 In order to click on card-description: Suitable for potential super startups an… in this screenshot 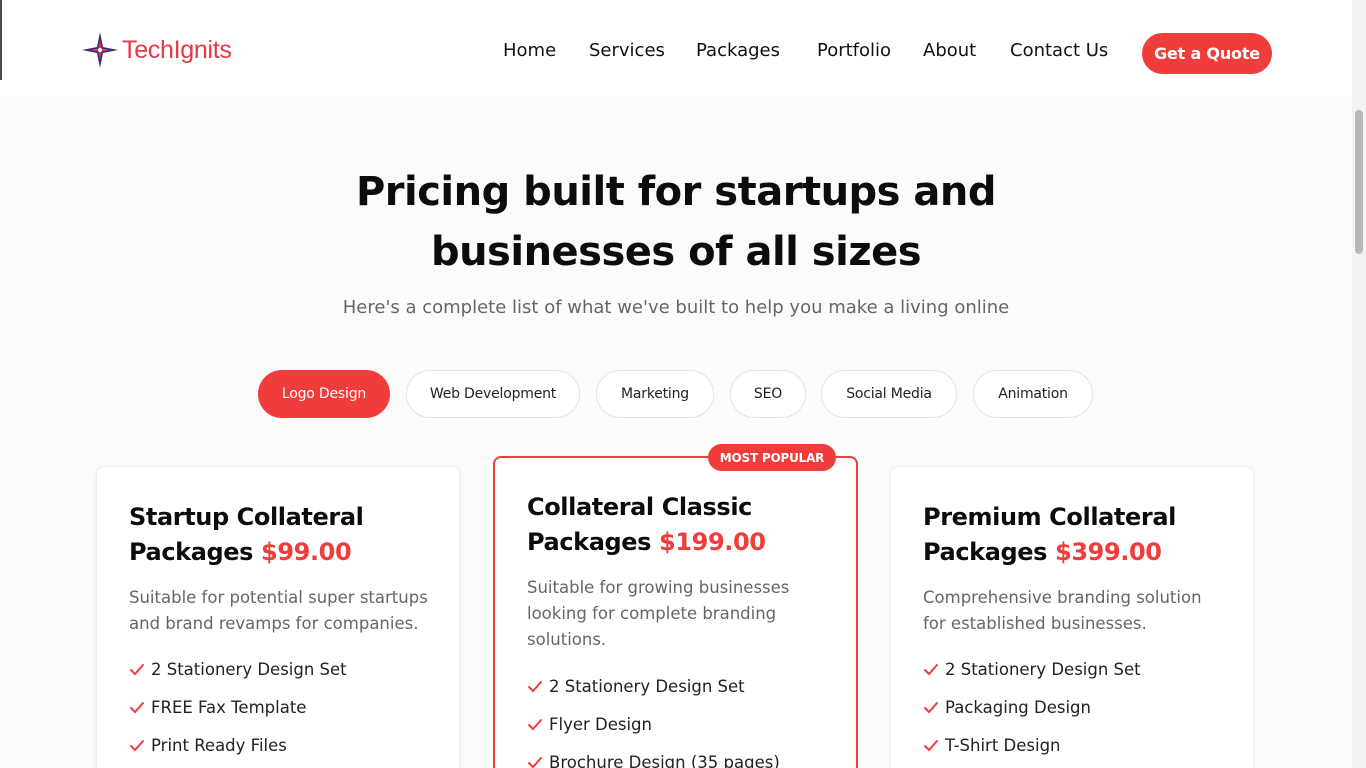, I will do `click(278, 610)`.